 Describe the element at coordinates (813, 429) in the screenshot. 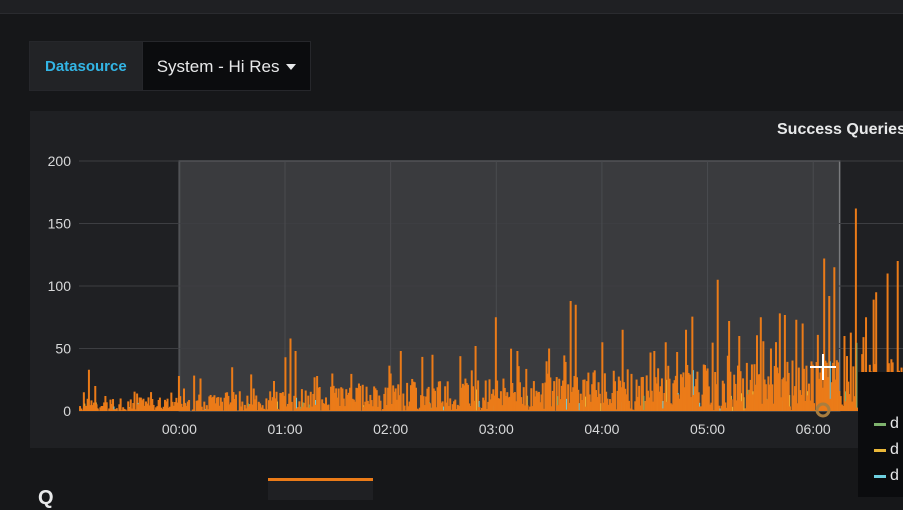

I see `x-tick-label: 06:00` at that location.